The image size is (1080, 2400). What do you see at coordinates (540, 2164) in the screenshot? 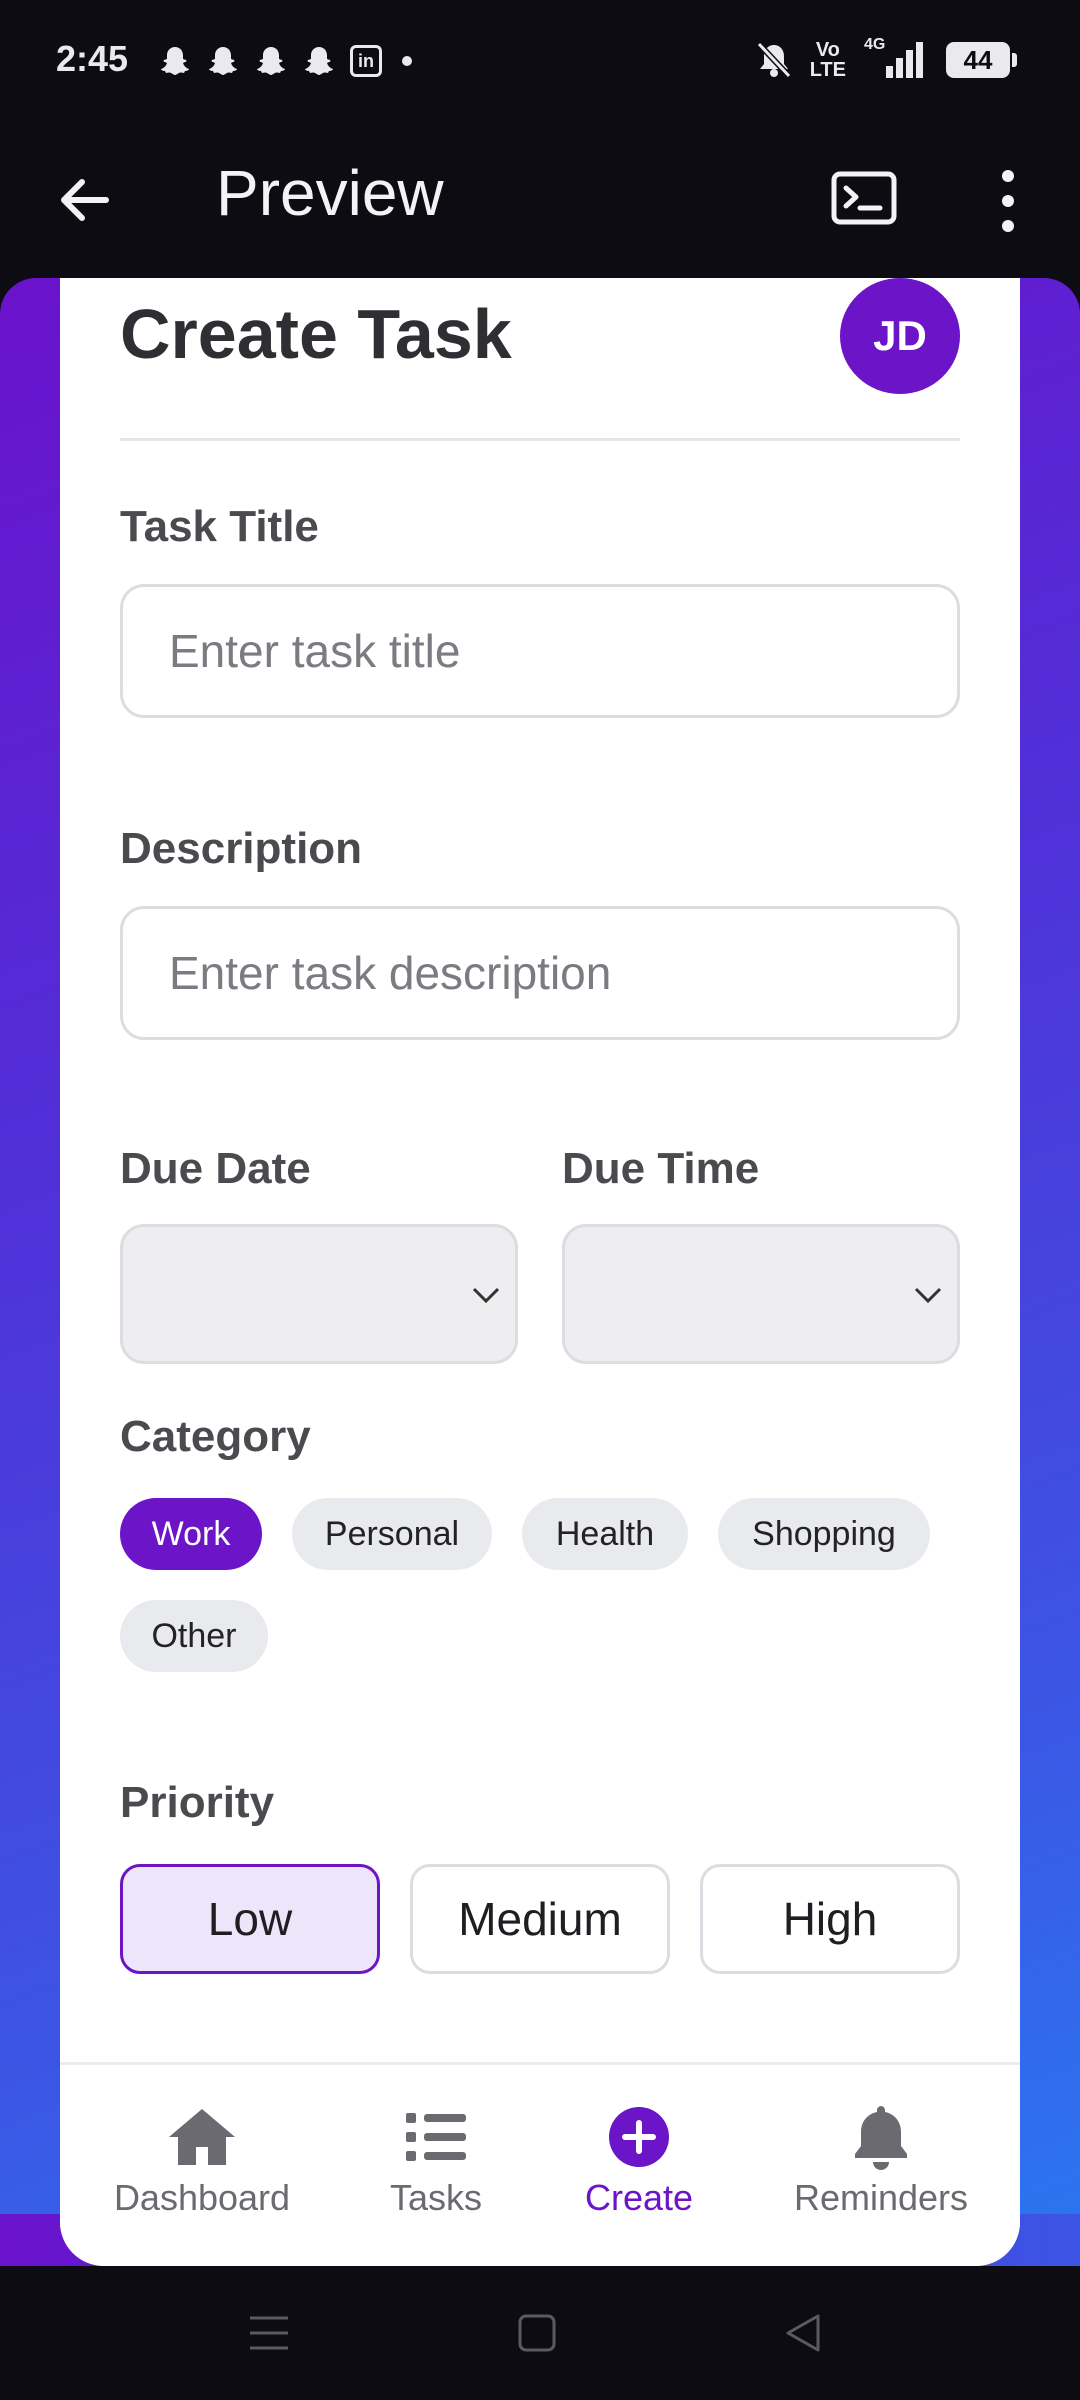
I see `bottom-nav: Dashboard Tasks Create Reminders` at bounding box center [540, 2164].